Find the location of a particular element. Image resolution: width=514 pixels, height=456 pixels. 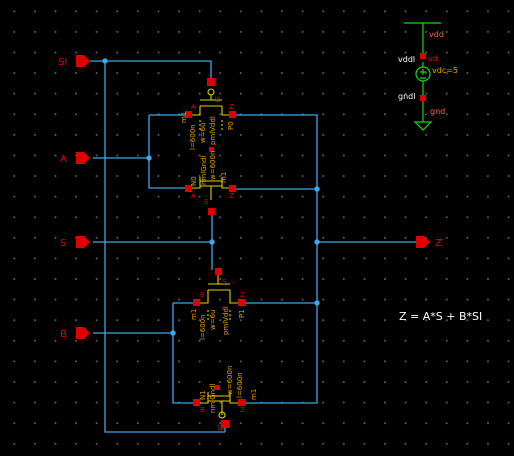

tg1-param-body: pmlVddl is located at coordinates (213, 130).